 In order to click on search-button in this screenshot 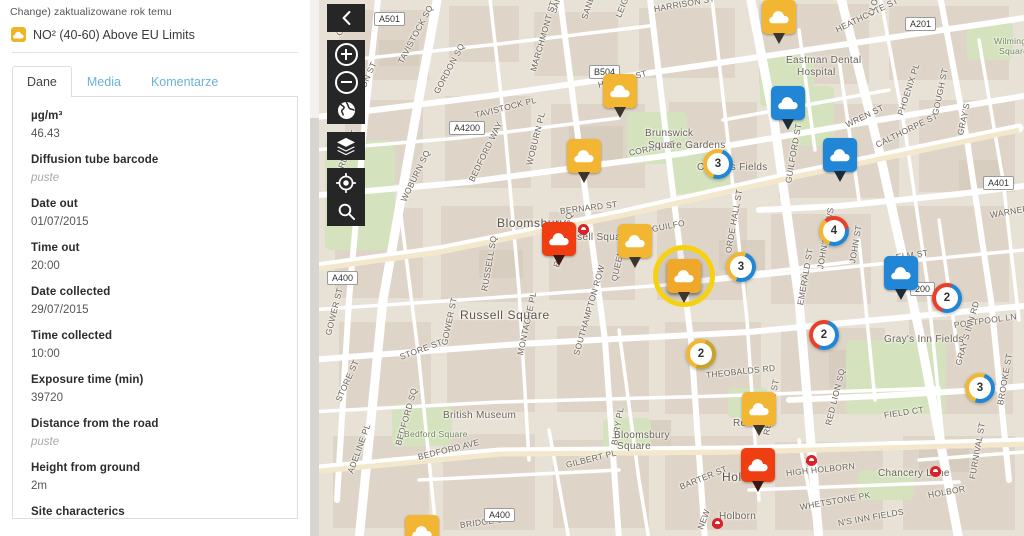, I will do `click(346, 211)`.